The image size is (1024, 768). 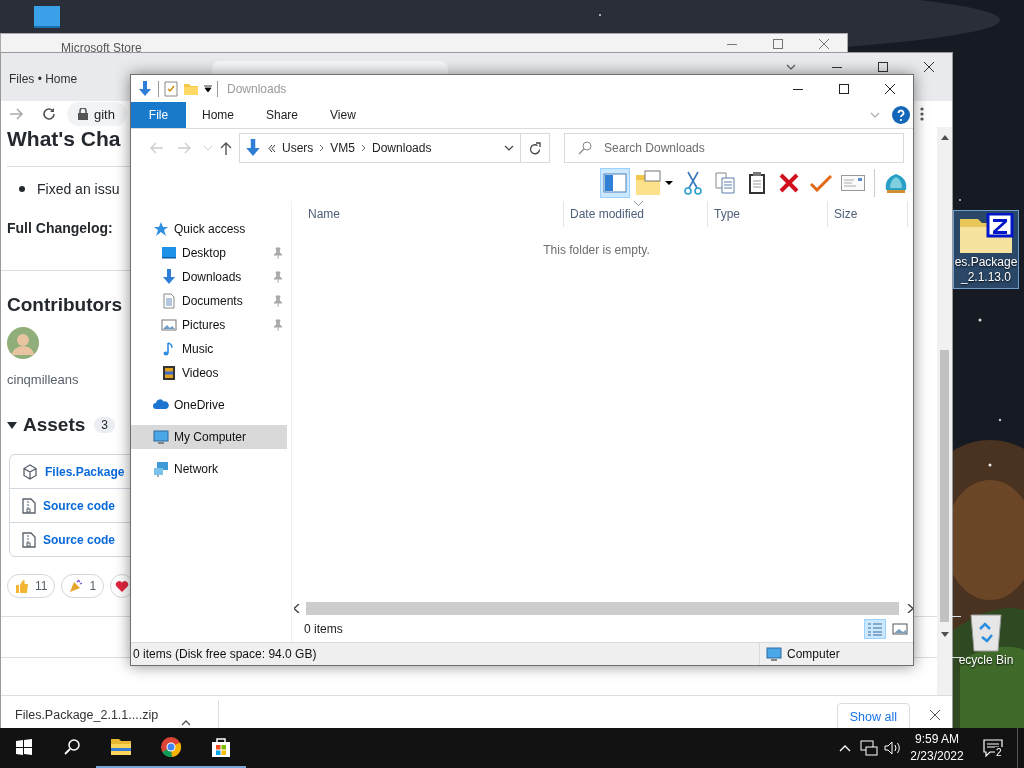 I want to click on ribbon-tab: Home, so click(x=218, y=115).